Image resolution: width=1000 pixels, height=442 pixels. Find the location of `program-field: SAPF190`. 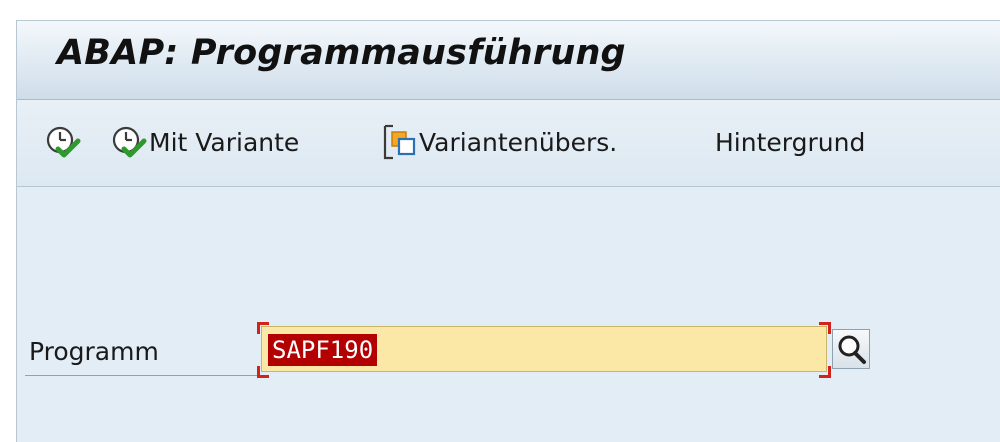

program-field: SAPF190 is located at coordinates (544, 350).